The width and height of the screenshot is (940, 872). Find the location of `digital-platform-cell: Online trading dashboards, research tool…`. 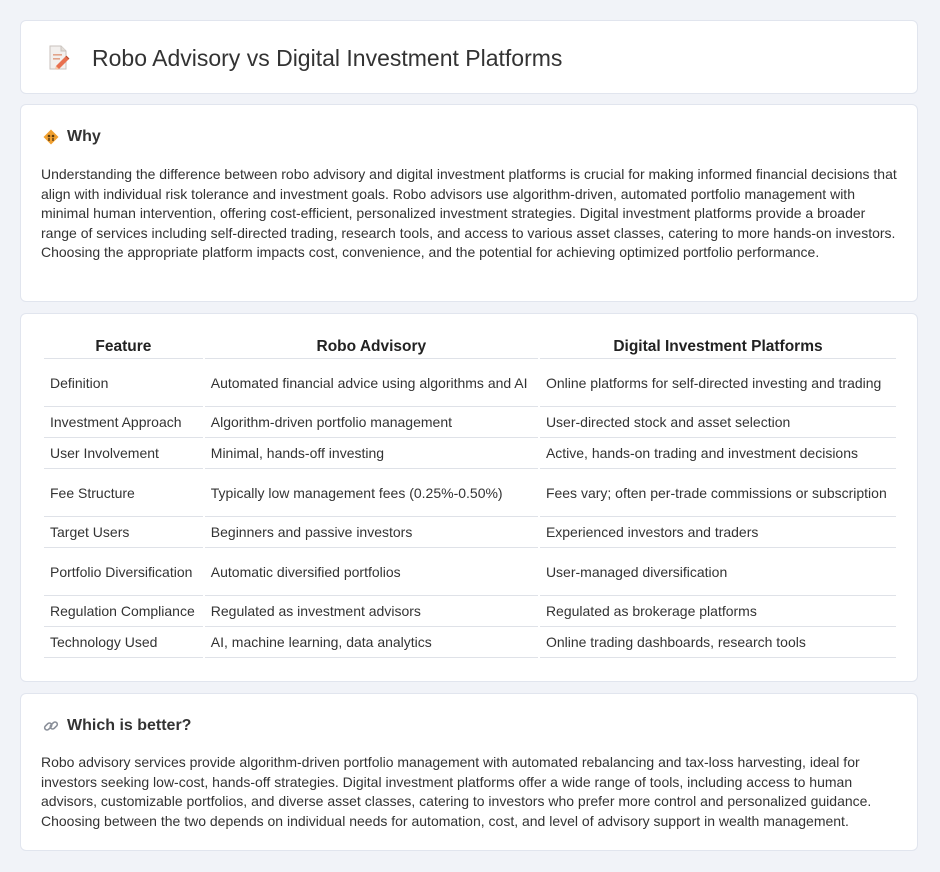

digital-platform-cell: Online trading dashboards, research tool… is located at coordinates (717, 642).